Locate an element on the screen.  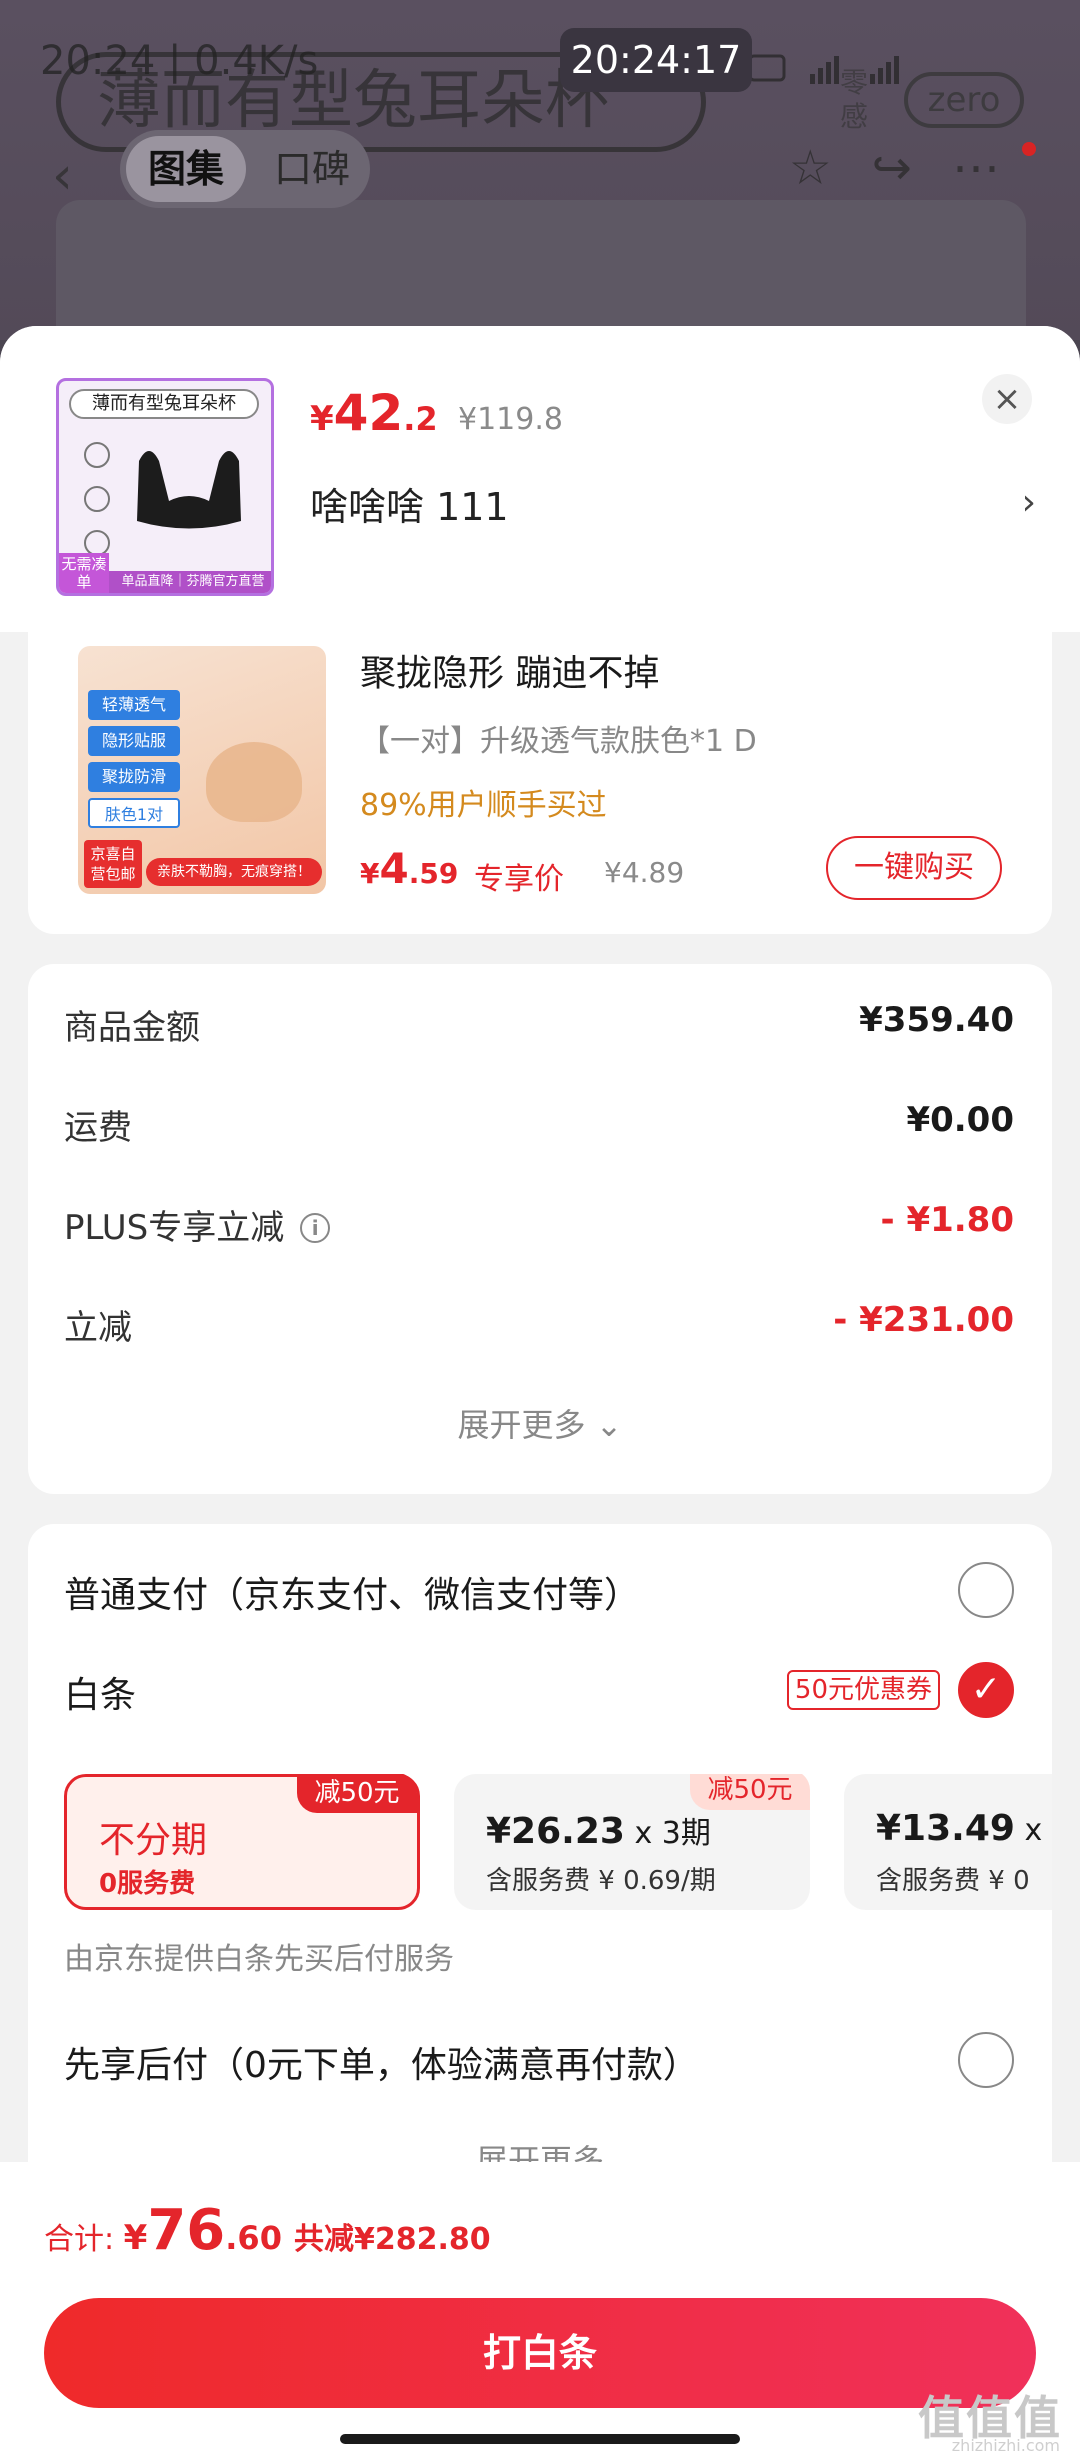
plan-term: x is located at coordinates (1028, 1830).